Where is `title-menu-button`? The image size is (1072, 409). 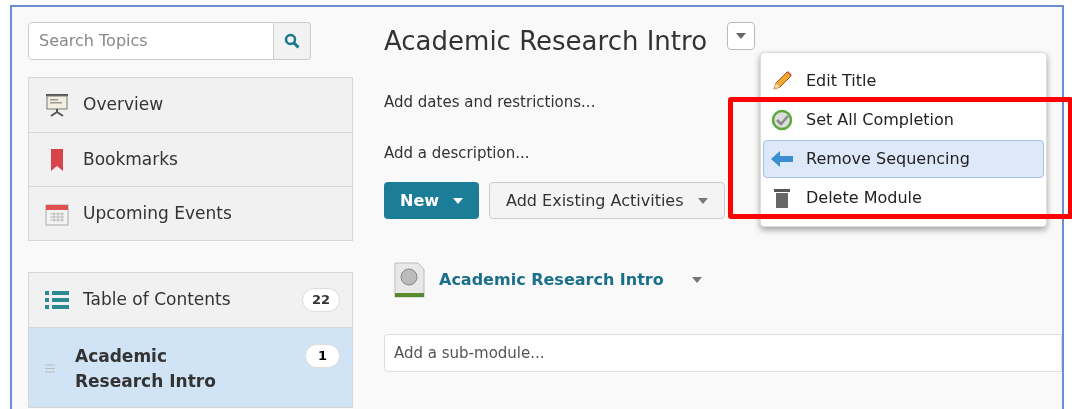 title-menu-button is located at coordinates (741, 36).